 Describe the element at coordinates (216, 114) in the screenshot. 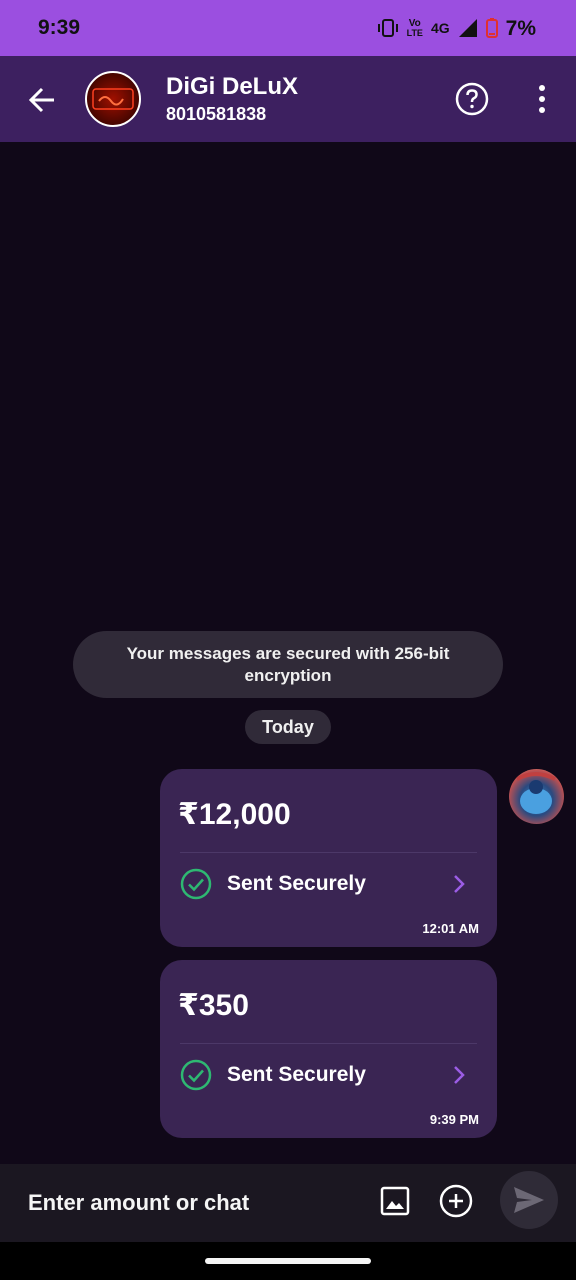

I see `contact-phone: 8010581838` at that location.